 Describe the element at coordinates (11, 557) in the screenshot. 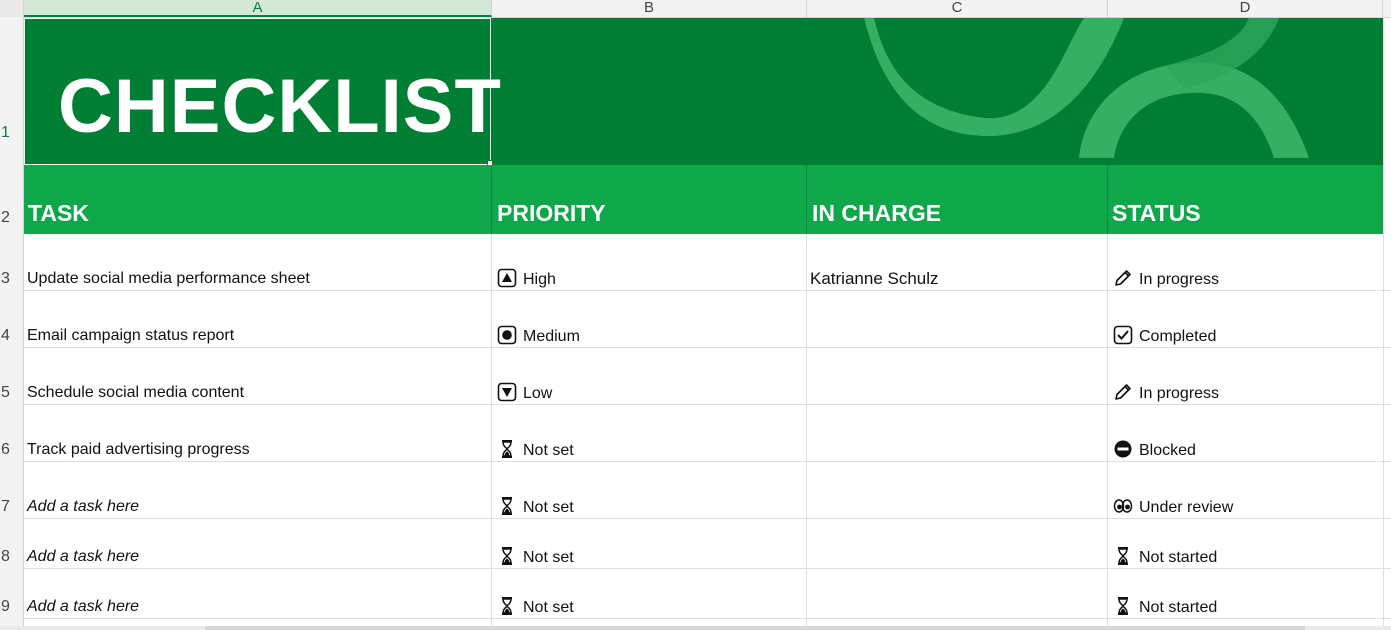

I see `row-header-8: 8` at that location.